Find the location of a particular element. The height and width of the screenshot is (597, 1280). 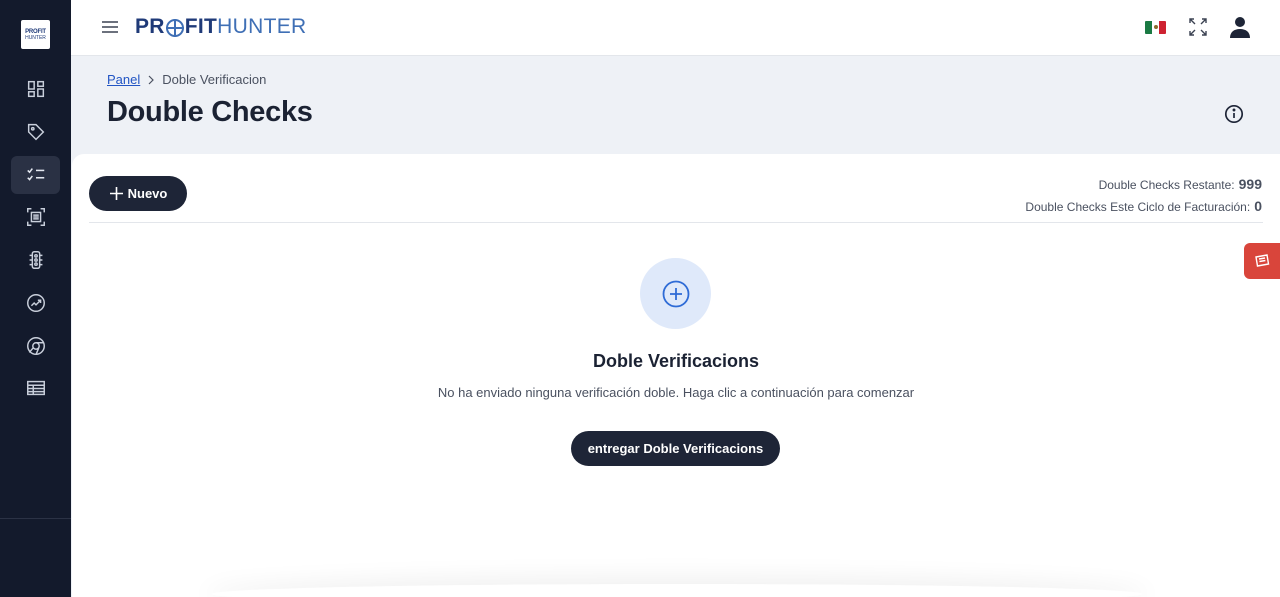

feedback-tab is located at coordinates (1262, 261).